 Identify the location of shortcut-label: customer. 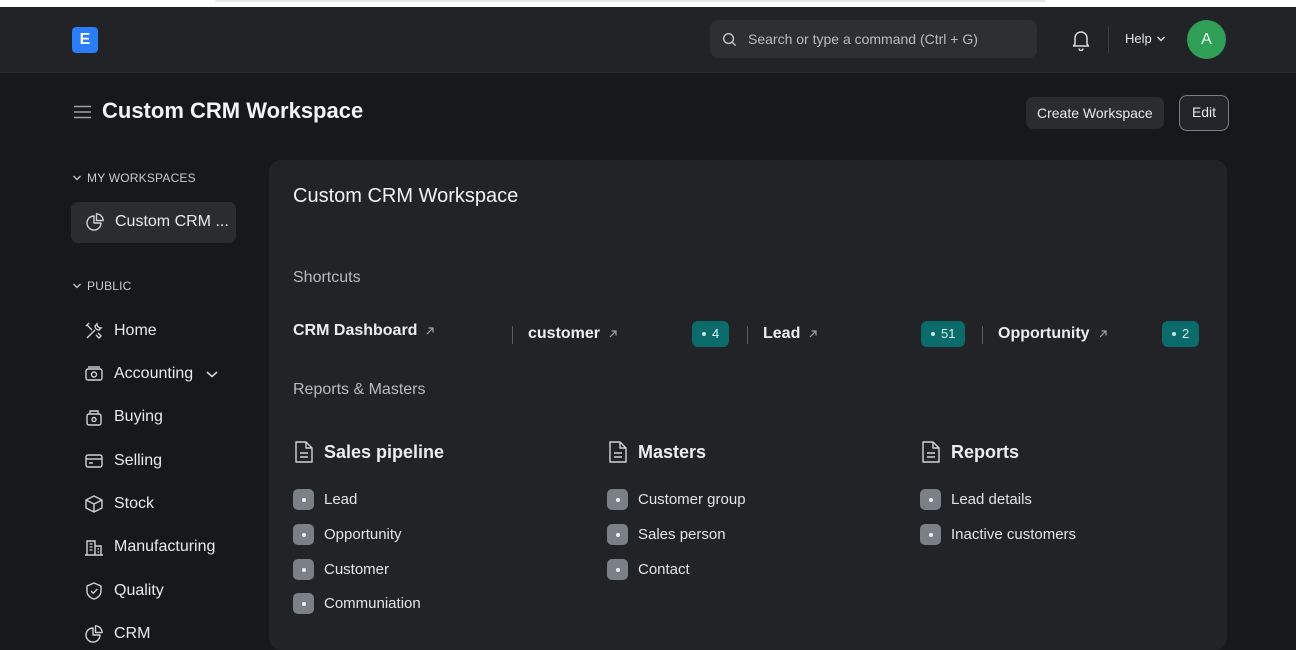
(564, 333).